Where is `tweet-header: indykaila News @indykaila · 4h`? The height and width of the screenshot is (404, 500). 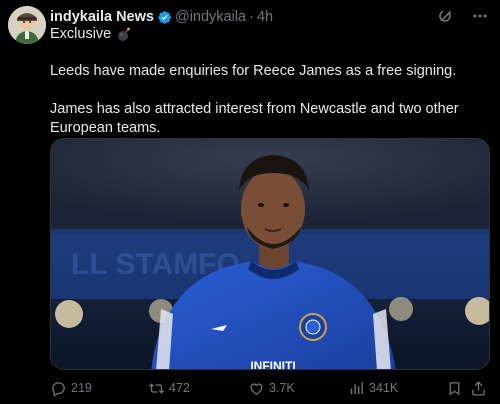
tweet-header: indykaila News @indykaila · 4h is located at coordinates (161, 17).